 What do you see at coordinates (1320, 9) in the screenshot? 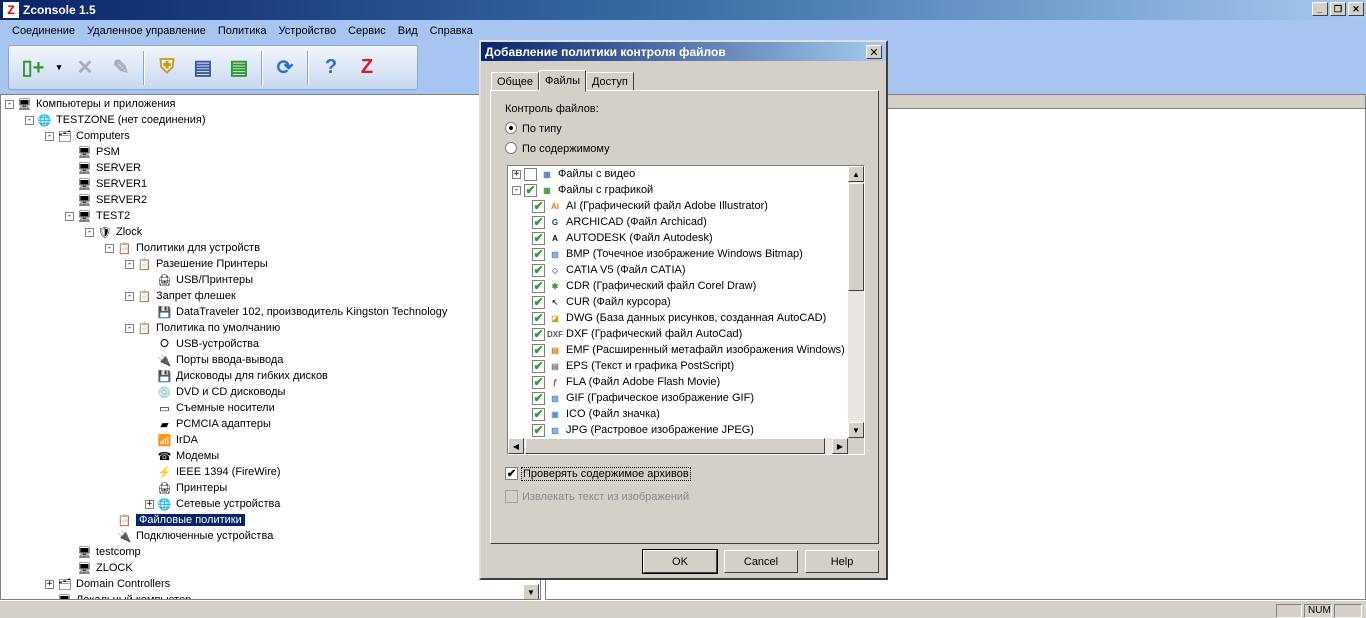
I see `minimize-button: _` at bounding box center [1320, 9].